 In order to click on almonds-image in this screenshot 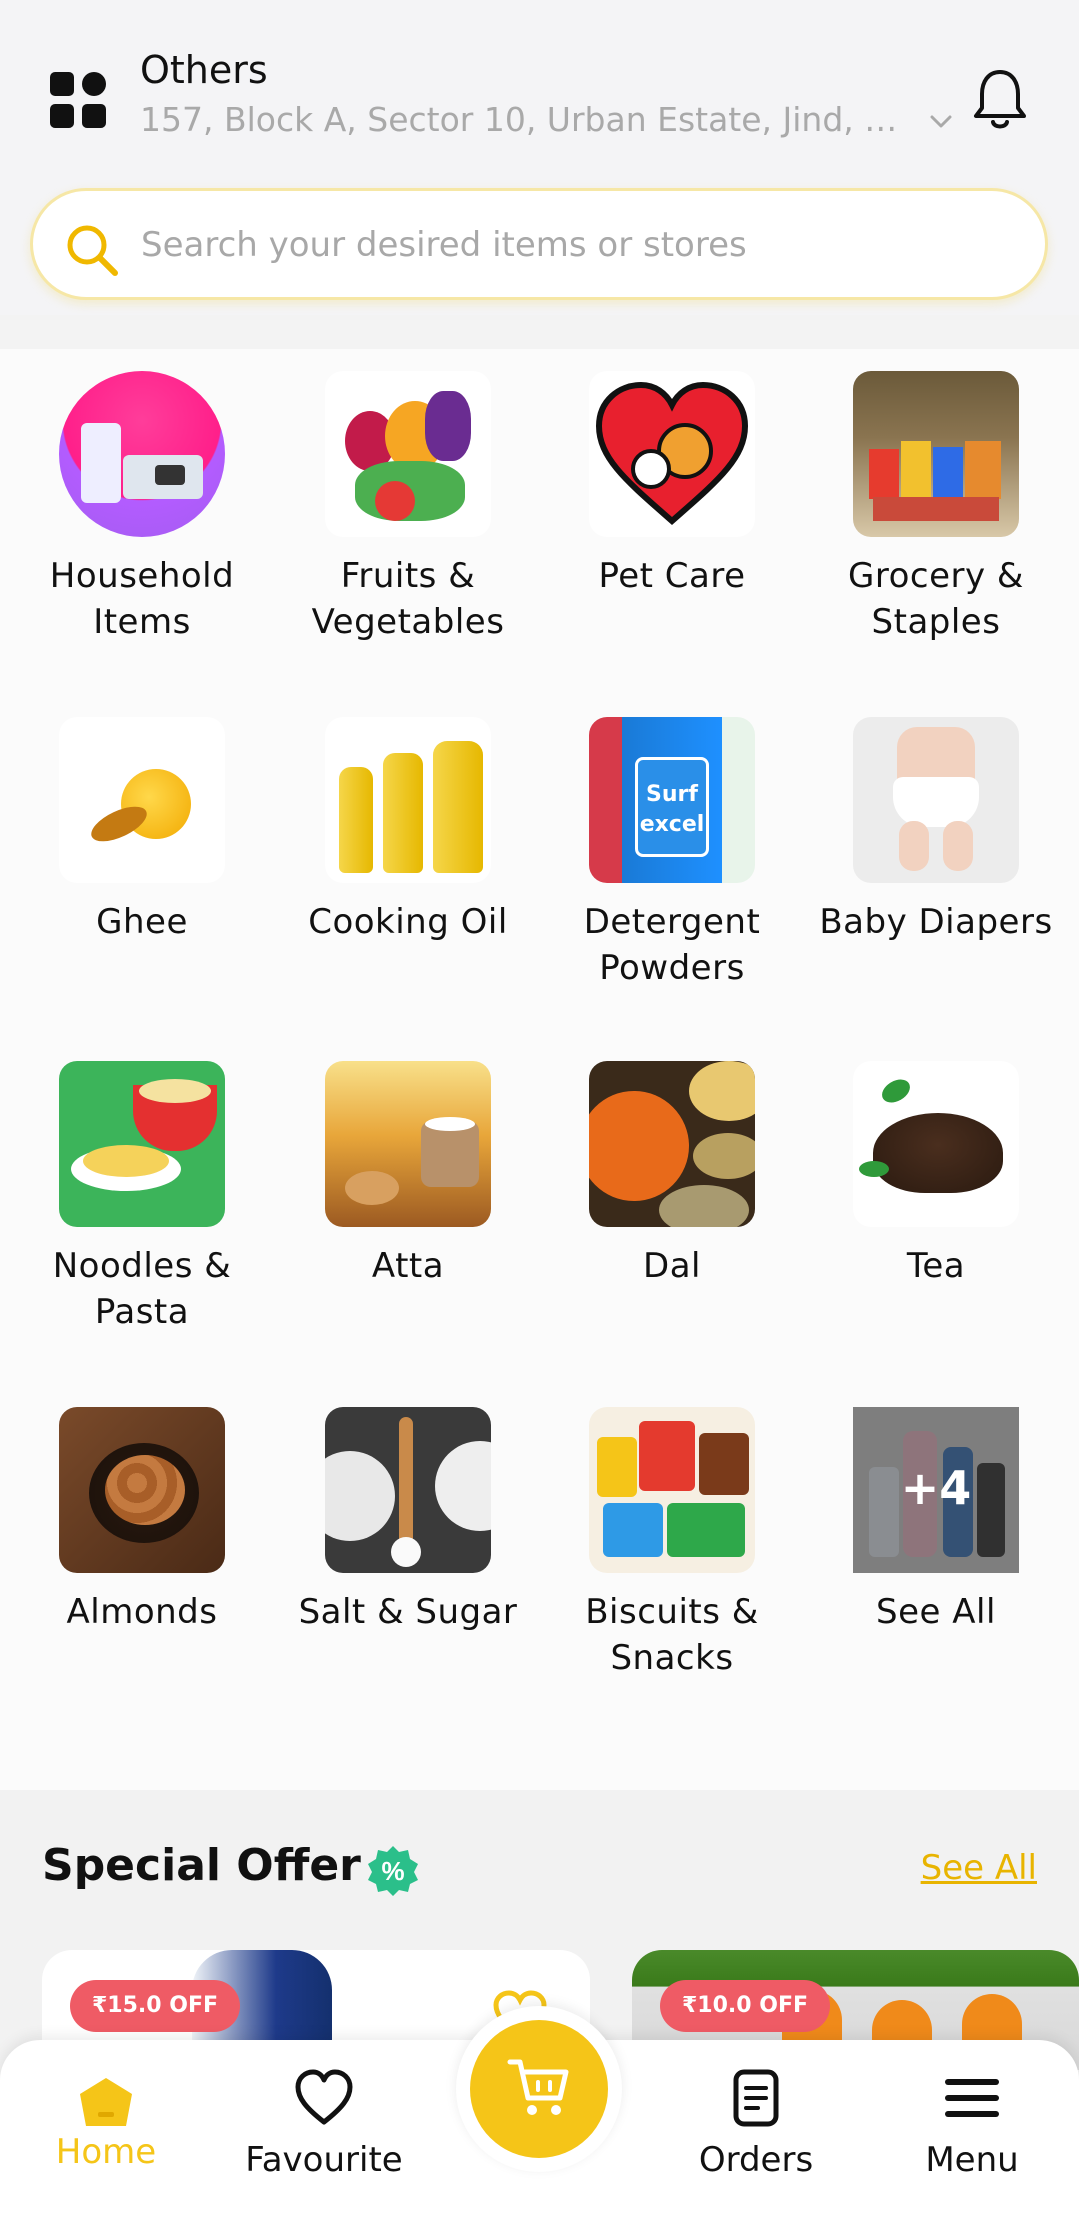, I will do `click(142, 1490)`.